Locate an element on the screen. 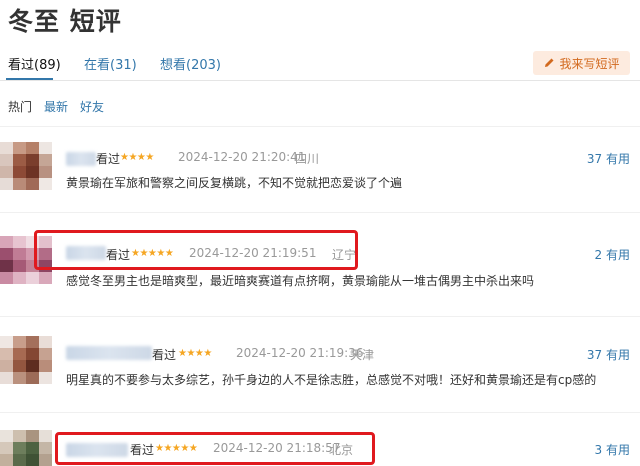 This screenshot has height=466, width=640. pencil-icon is located at coordinates (549, 62).